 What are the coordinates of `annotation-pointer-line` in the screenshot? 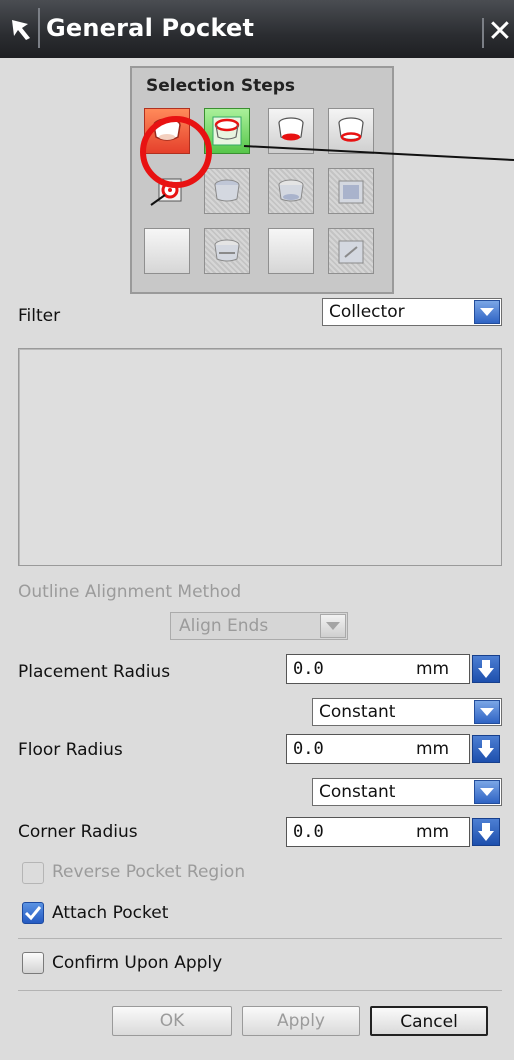 It's located at (378, 153).